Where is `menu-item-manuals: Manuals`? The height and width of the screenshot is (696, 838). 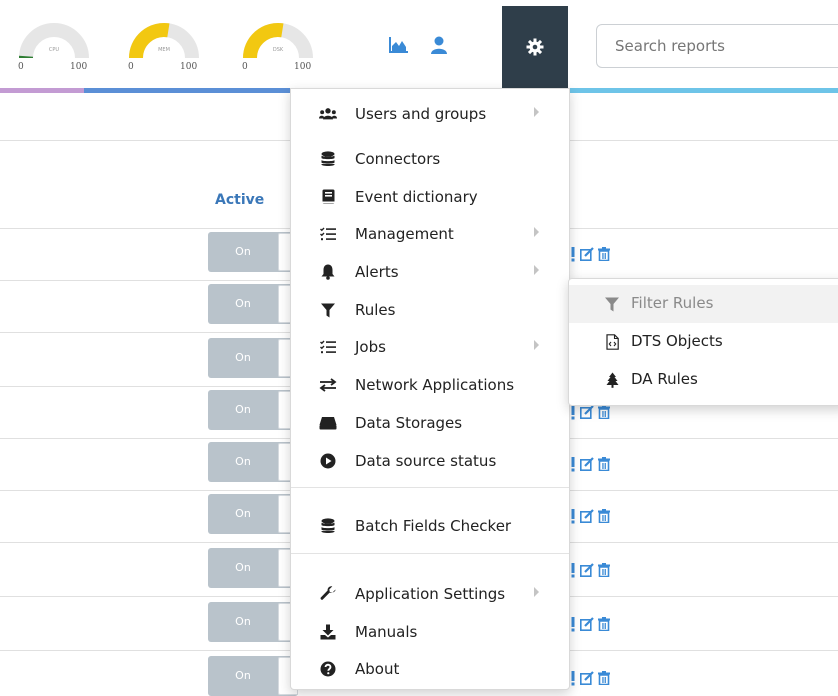 menu-item-manuals: Manuals is located at coordinates (430, 632).